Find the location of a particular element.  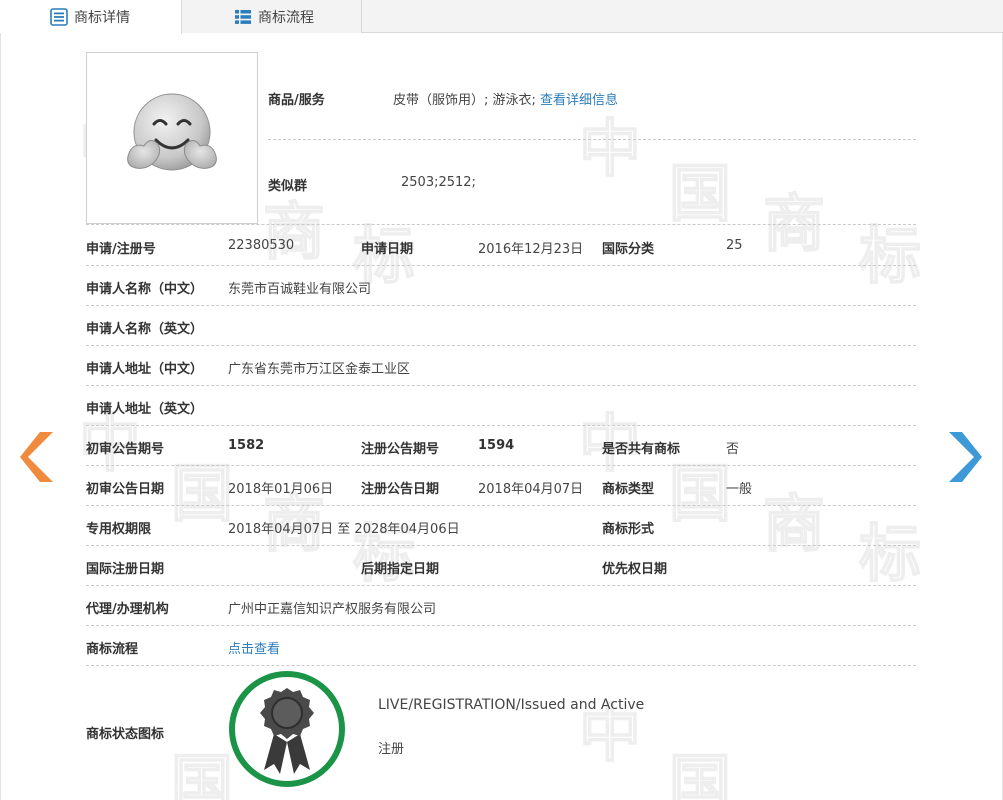

reg-issue-label: 注册公告期号 is located at coordinates (400, 449).